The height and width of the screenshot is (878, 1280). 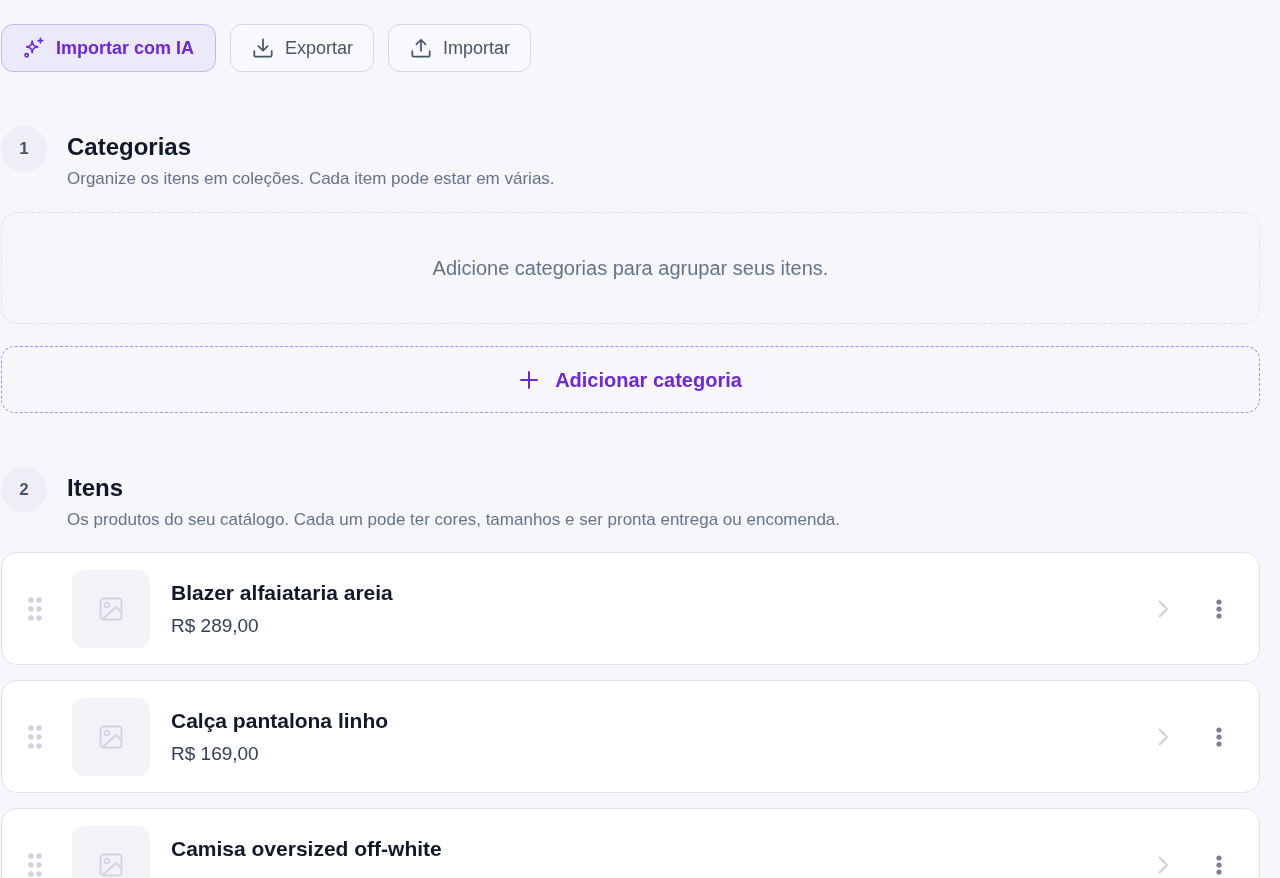 I want to click on step-number: 1, so click(x=24, y=149).